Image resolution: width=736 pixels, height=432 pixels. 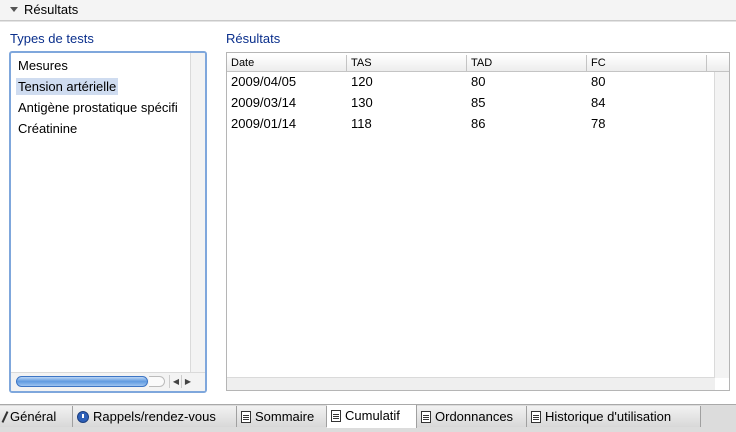 I want to click on header-divider, so click(x=368, y=21).